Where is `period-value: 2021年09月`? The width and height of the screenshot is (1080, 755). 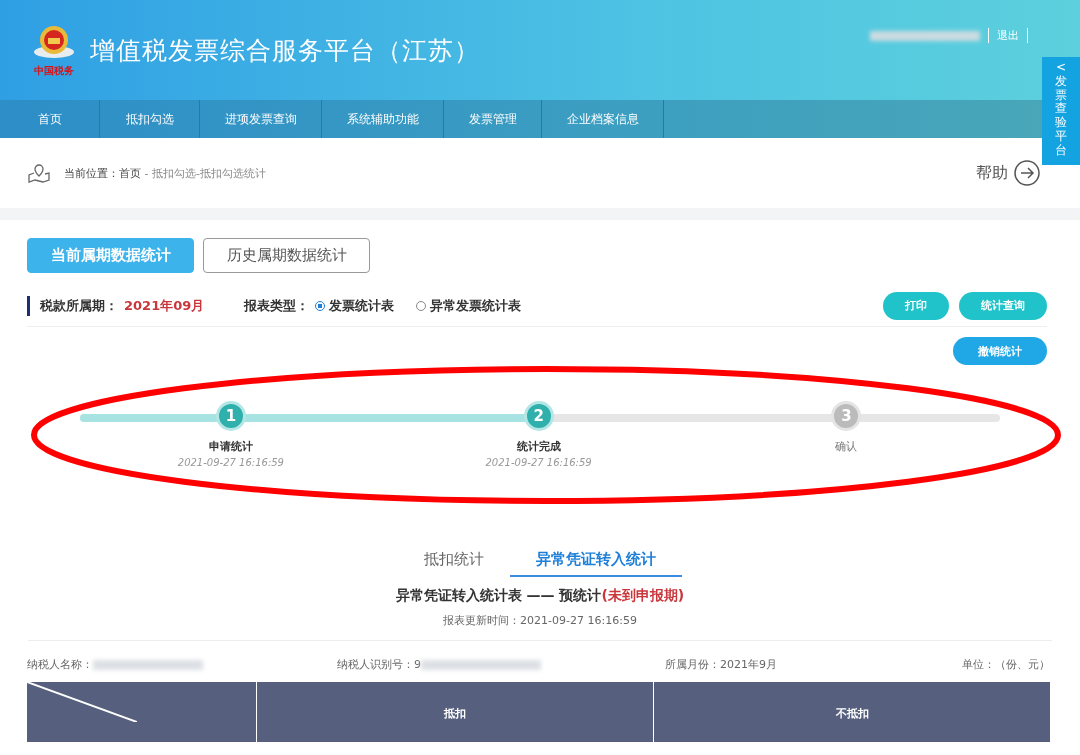 period-value: 2021年09月 is located at coordinates (164, 305).